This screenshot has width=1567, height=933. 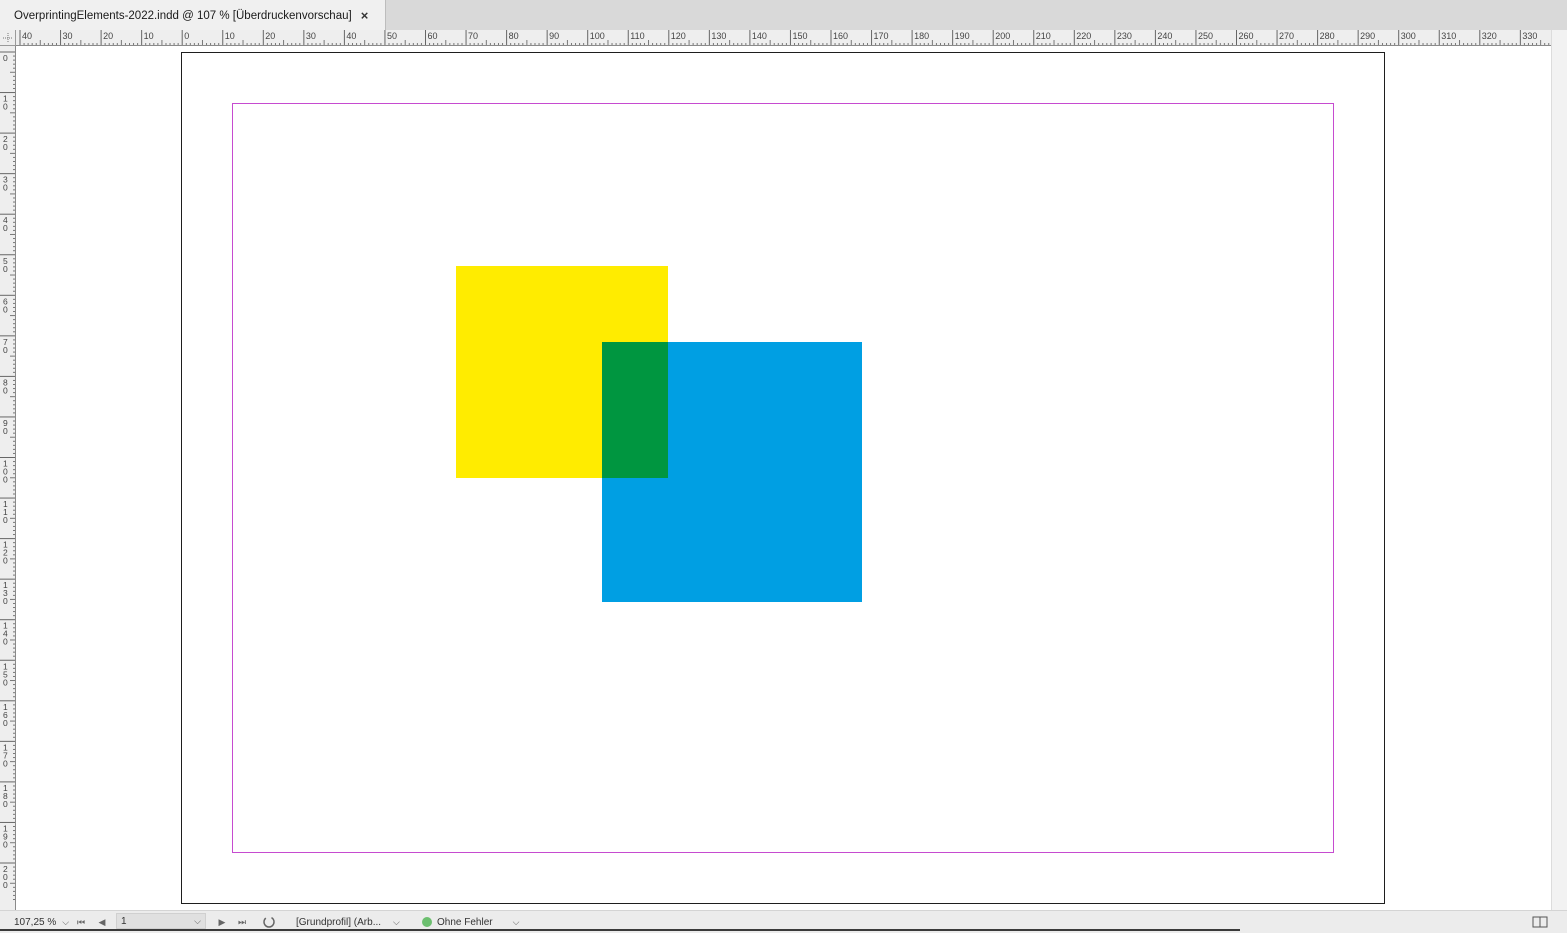 What do you see at coordinates (1246, 36) in the screenshot?
I see `ruler-label: 260` at bounding box center [1246, 36].